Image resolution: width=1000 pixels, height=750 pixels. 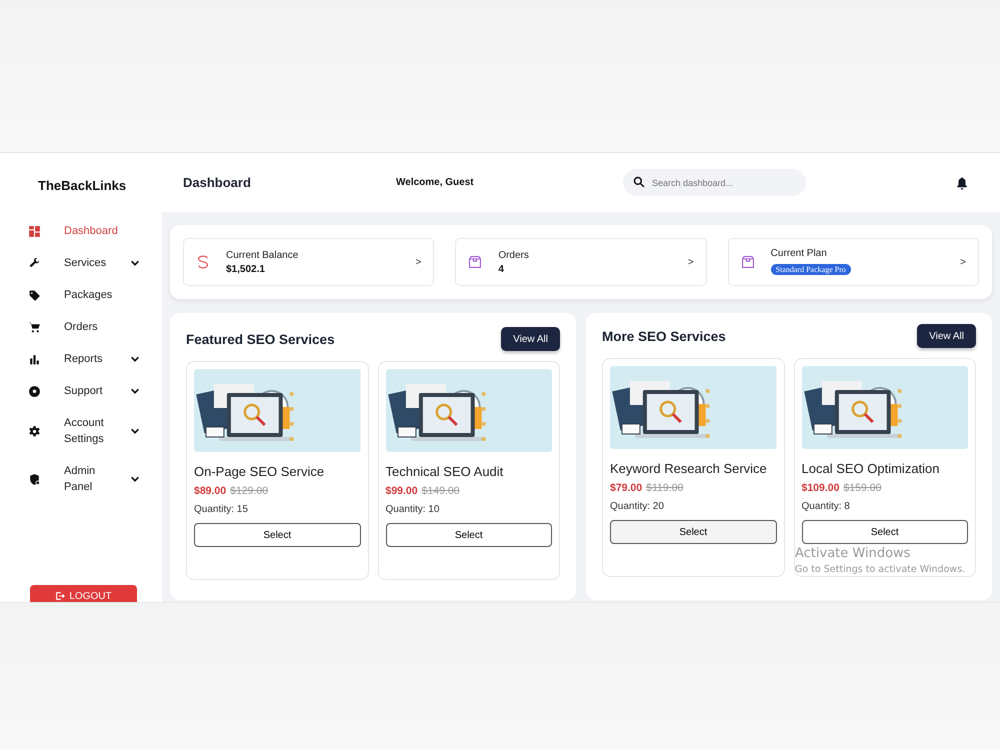 What do you see at coordinates (626, 488) in the screenshot?
I see `product-price: $79.00` at bounding box center [626, 488].